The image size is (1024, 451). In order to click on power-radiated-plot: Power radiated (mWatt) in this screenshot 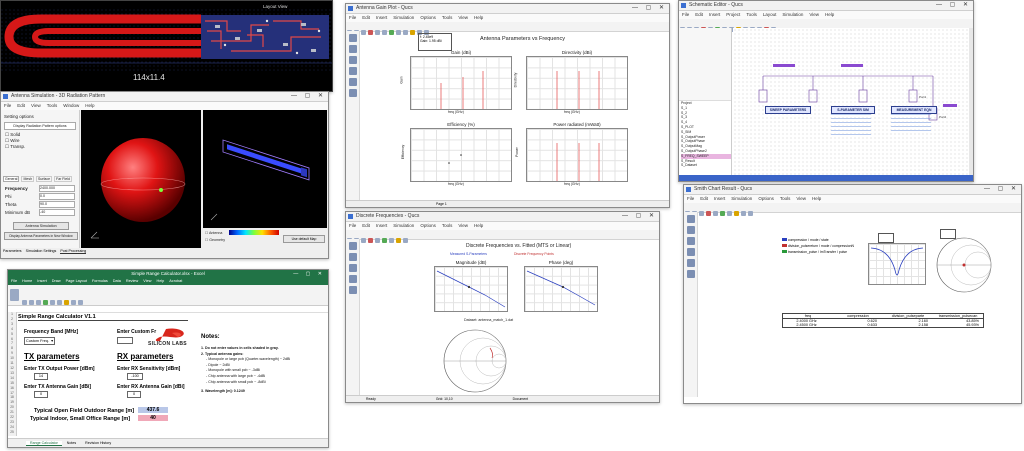, I will do `click(577, 152)`.